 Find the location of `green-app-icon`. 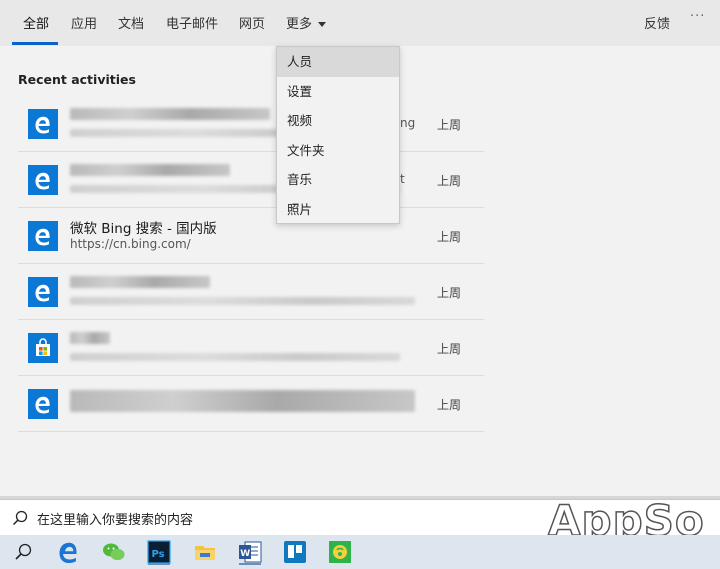

green-app-icon is located at coordinates (340, 552).